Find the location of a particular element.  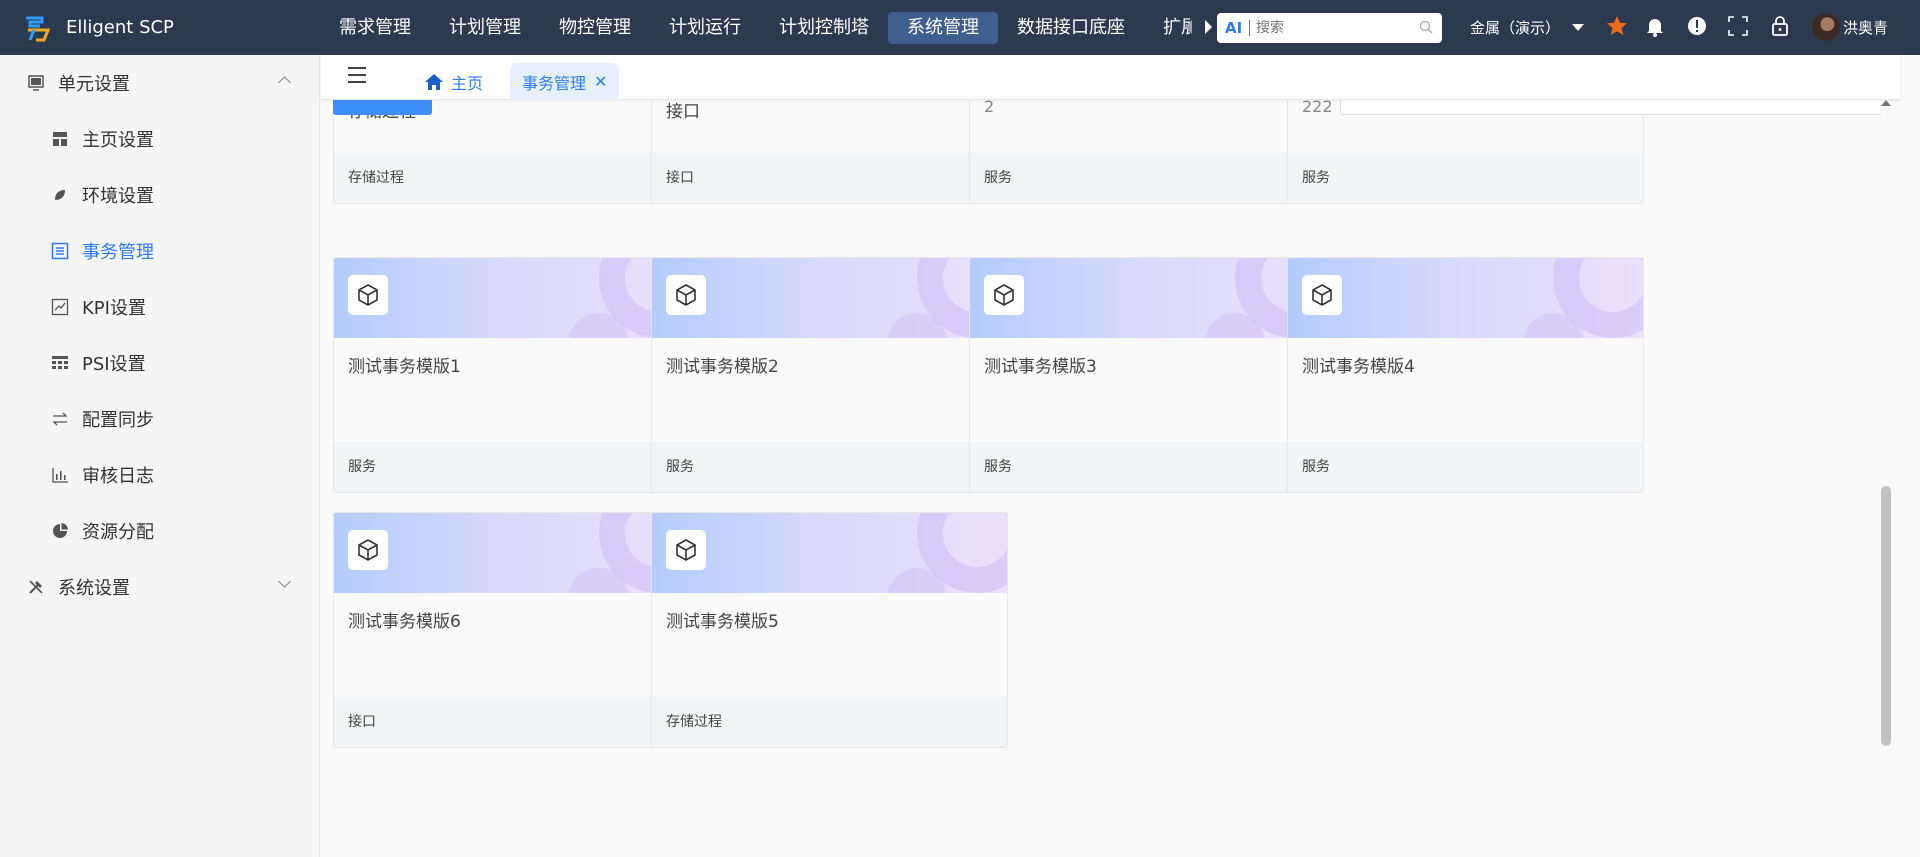

swap-icon is located at coordinates (60, 419).